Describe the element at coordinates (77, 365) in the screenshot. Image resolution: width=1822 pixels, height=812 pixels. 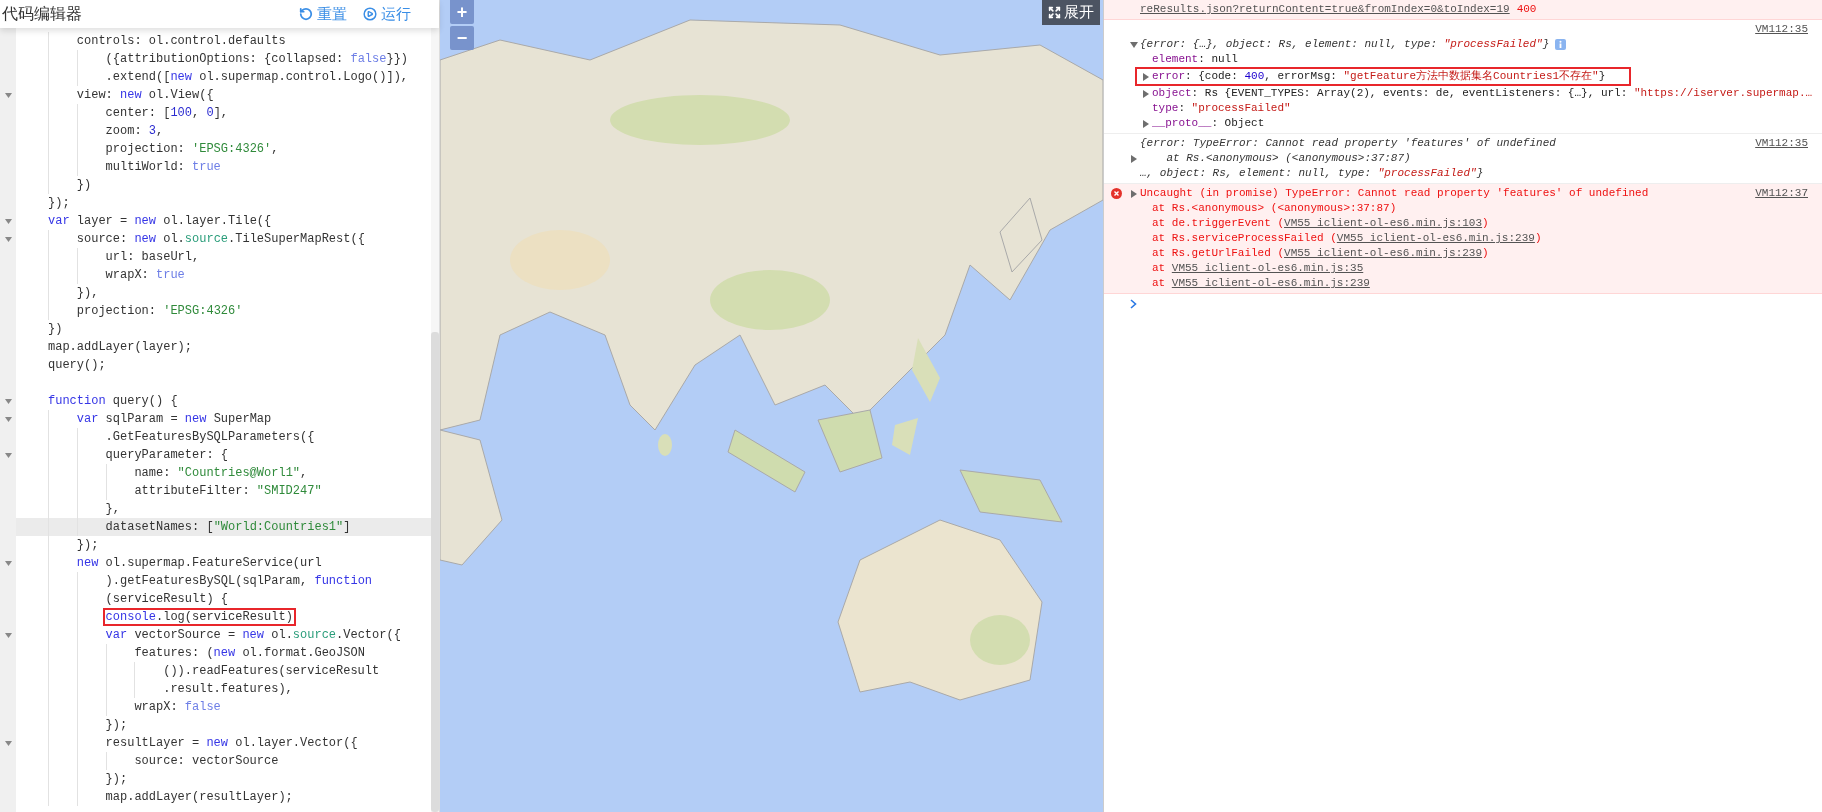
I see `code-line: query();` at that location.